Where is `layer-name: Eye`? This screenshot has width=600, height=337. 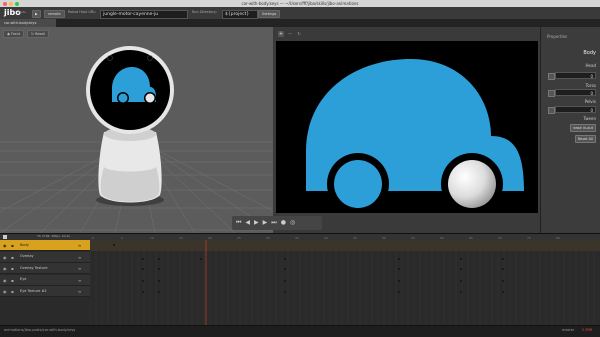
layer-name: Eye is located at coordinates (23, 279).